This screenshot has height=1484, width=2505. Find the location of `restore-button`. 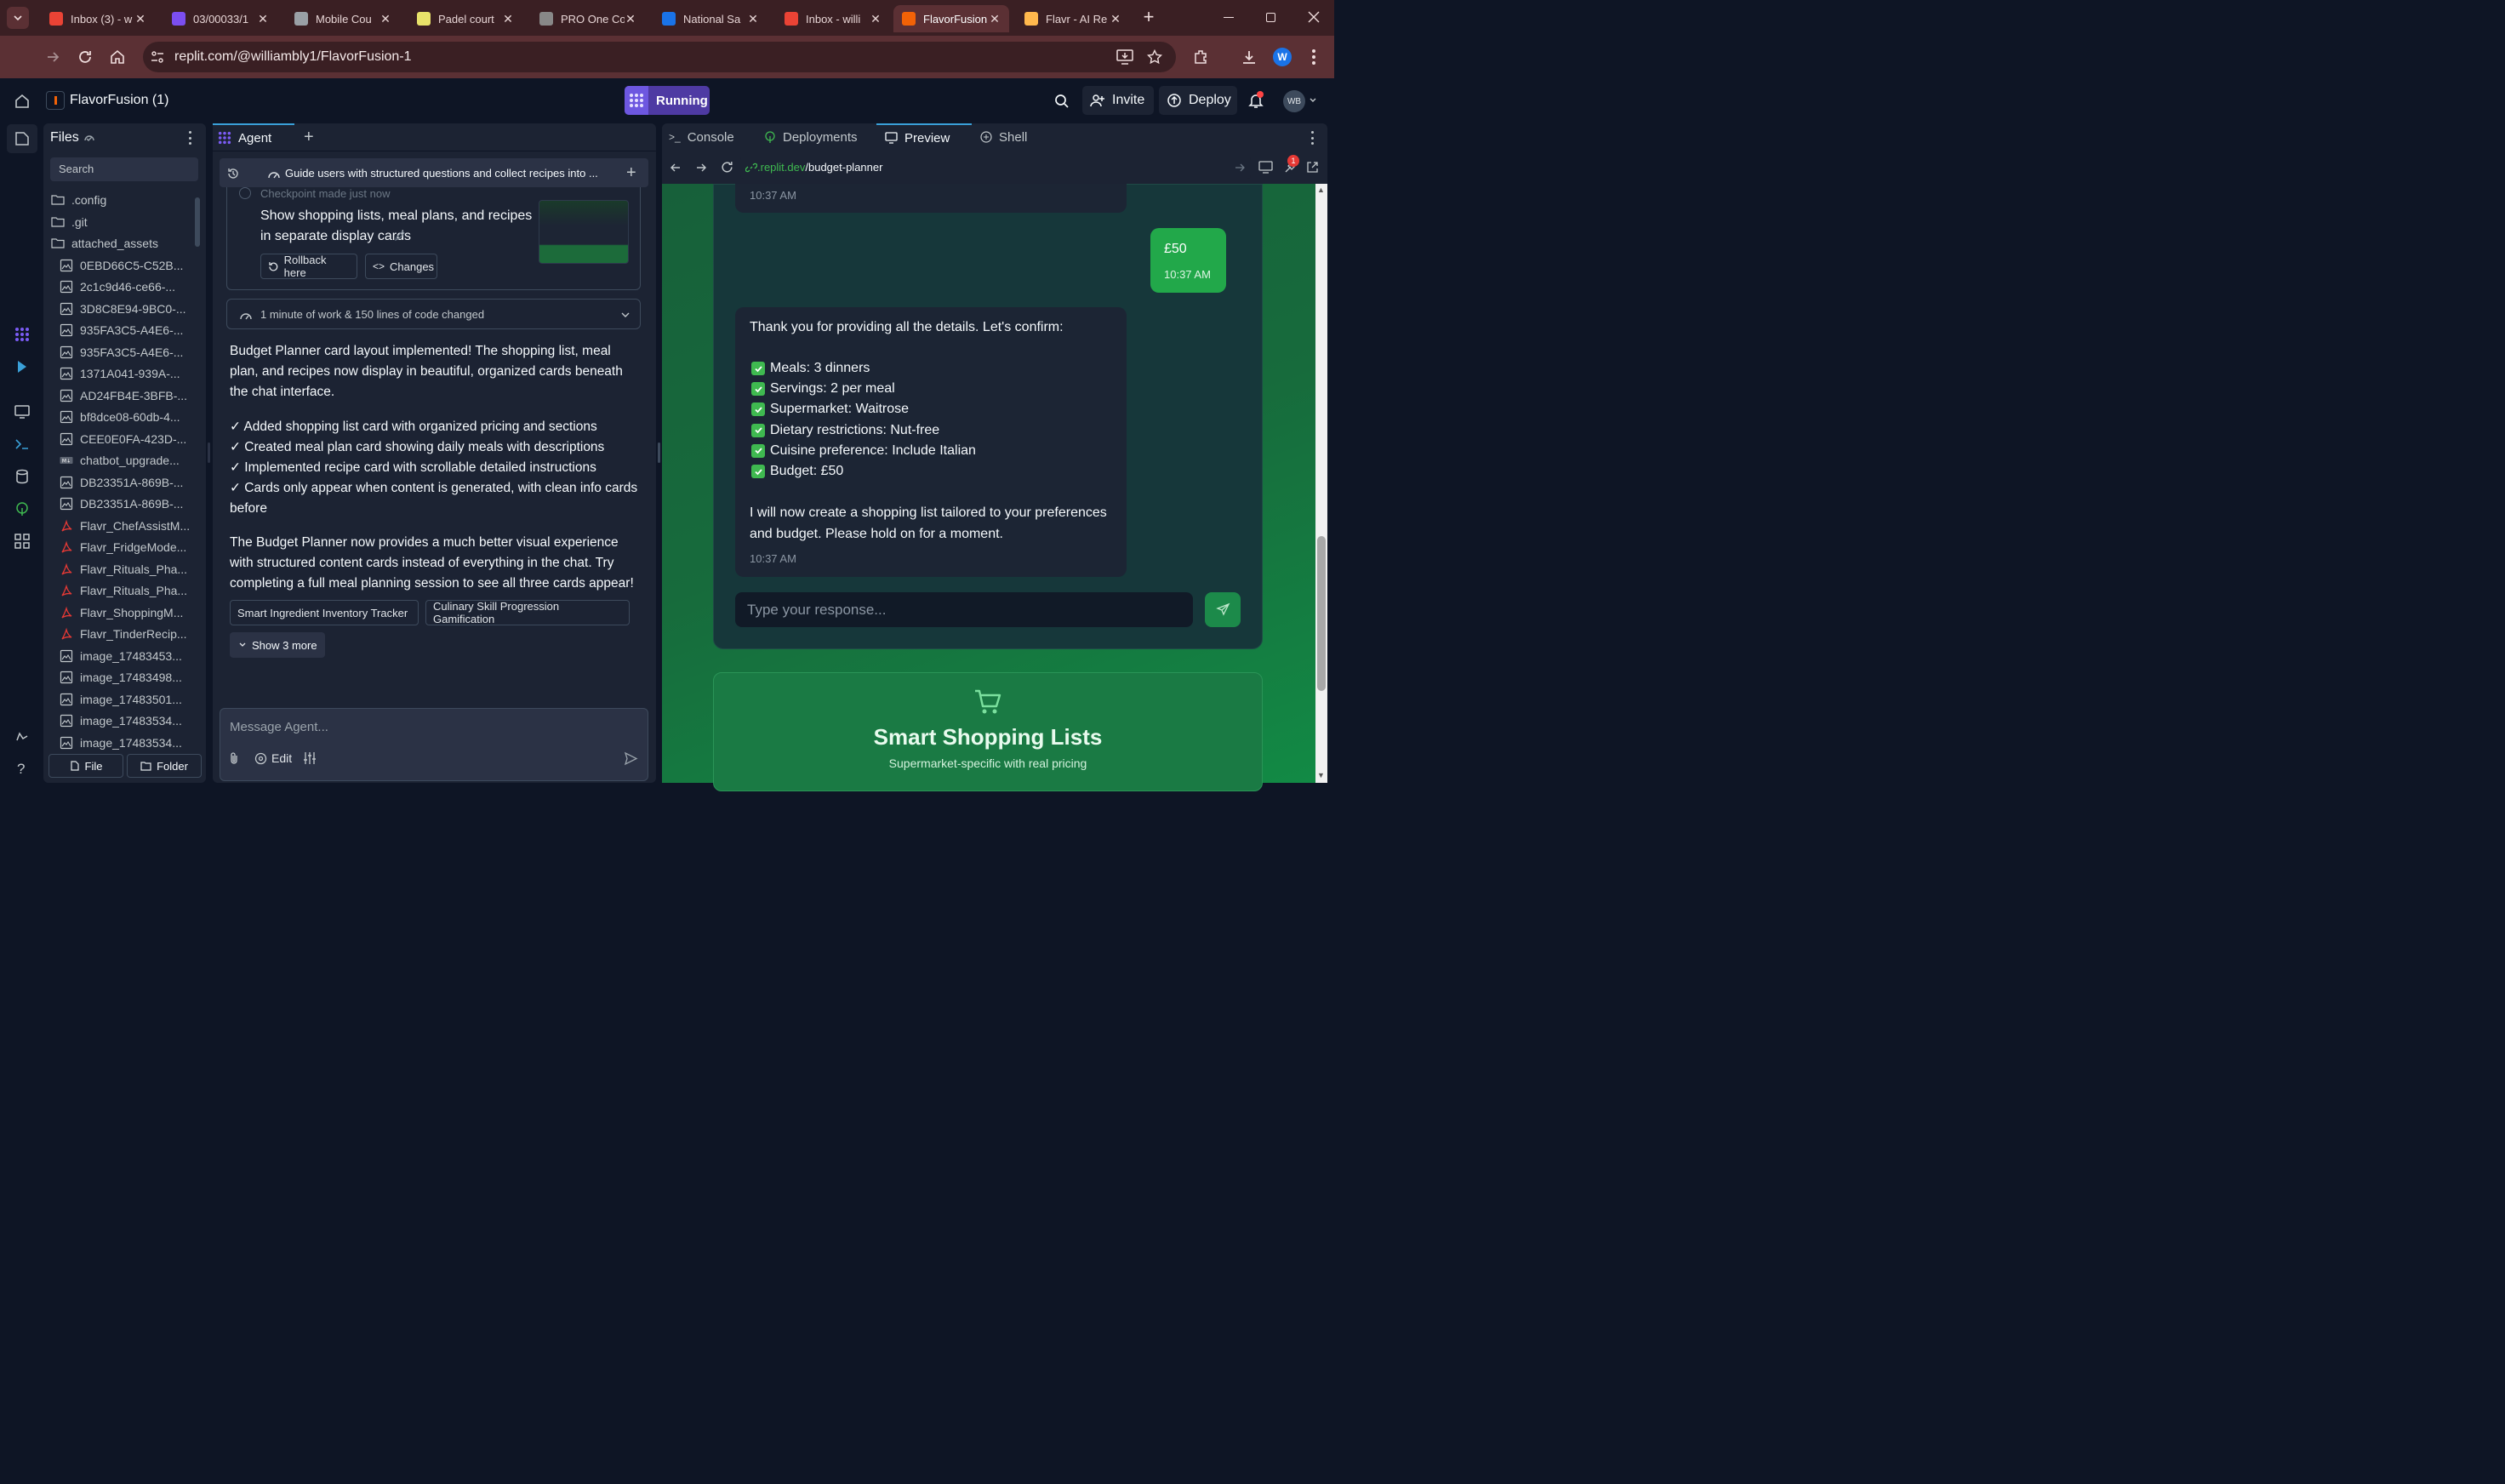

restore-button is located at coordinates (1270, 17).